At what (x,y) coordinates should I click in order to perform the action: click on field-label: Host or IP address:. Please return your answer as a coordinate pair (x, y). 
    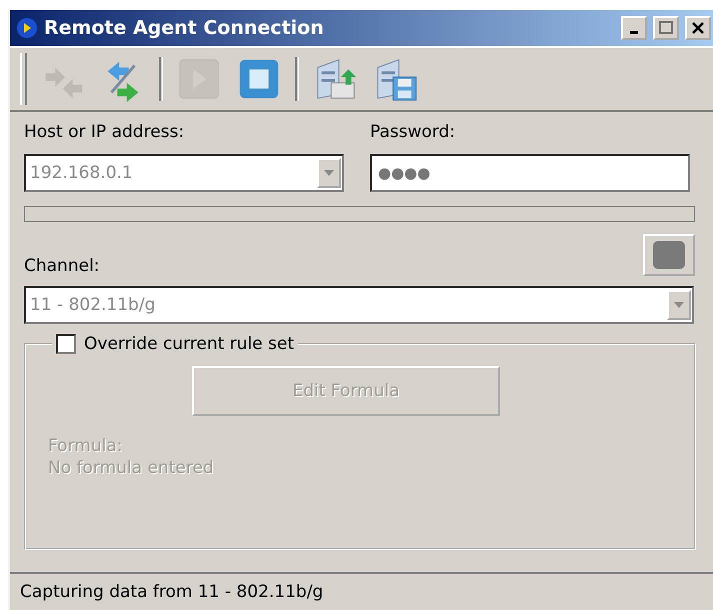
    Looking at the image, I should click on (105, 132).